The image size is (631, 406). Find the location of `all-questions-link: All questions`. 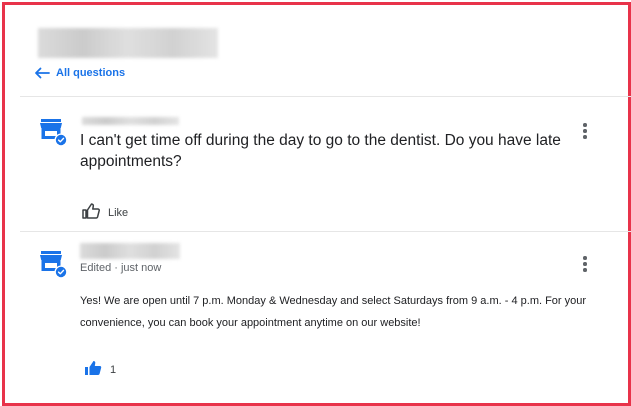

all-questions-link: All questions is located at coordinates (79, 73).